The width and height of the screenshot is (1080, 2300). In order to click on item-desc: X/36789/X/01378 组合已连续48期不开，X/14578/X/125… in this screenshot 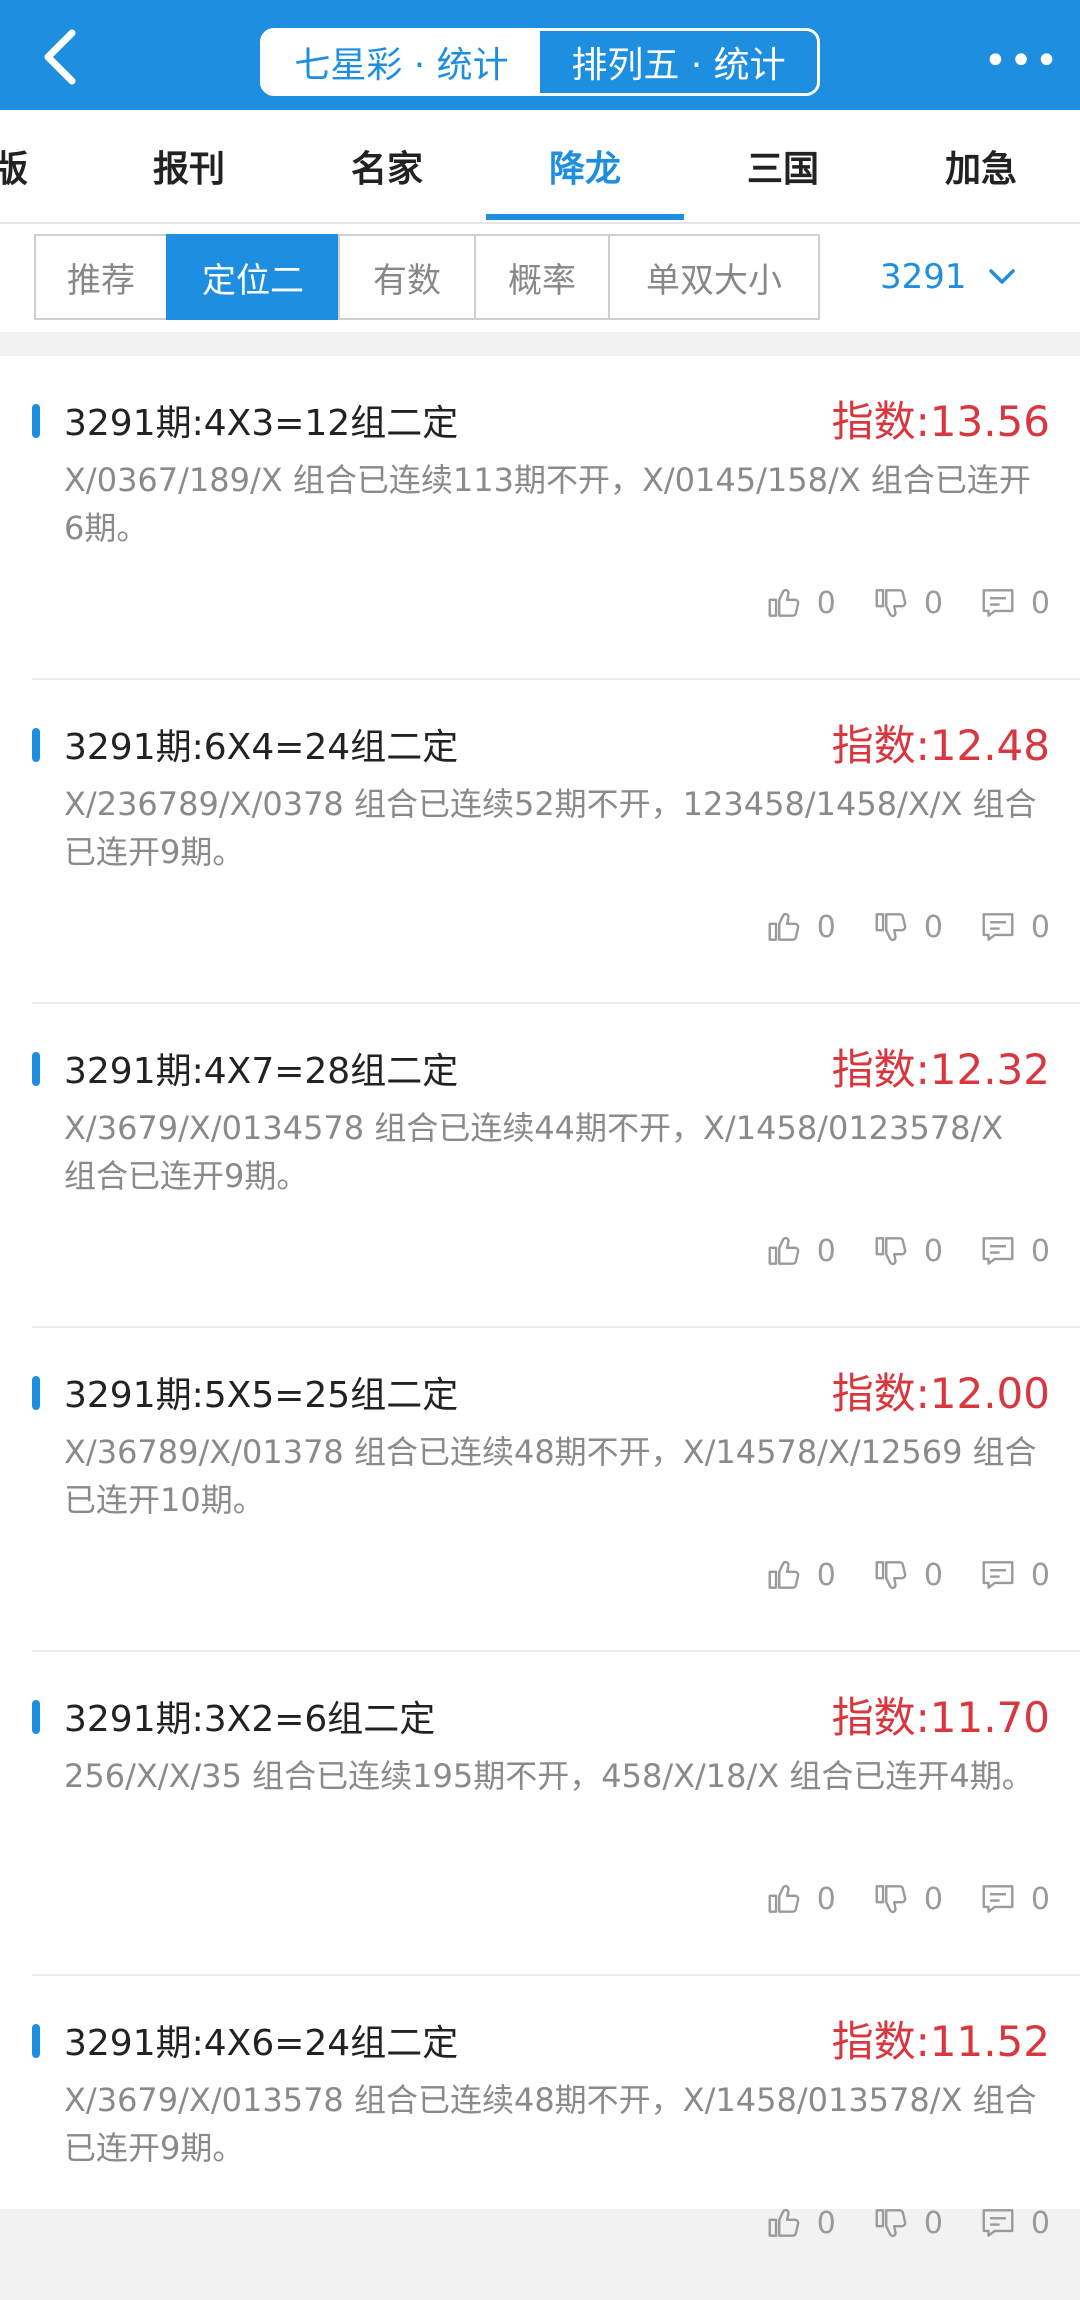, I will do `click(550, 1476)`.